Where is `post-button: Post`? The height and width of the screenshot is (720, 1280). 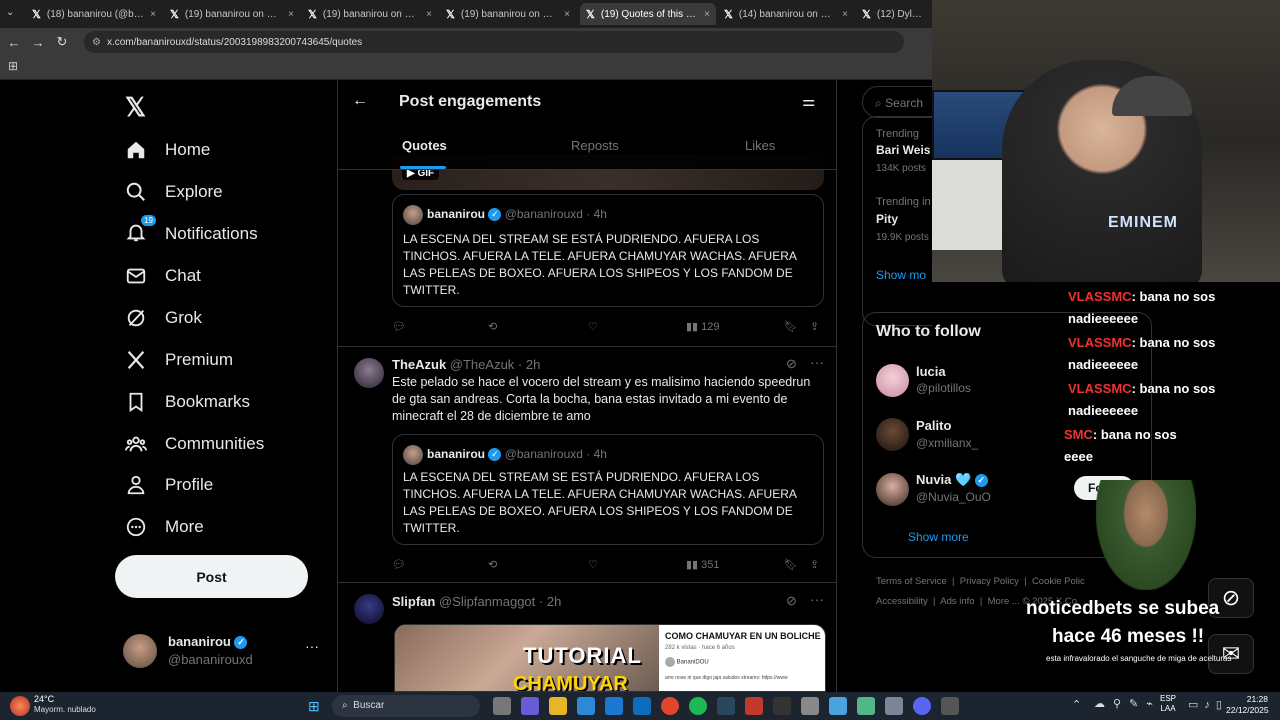 post-button: Post is located at coordinates (211, 576).